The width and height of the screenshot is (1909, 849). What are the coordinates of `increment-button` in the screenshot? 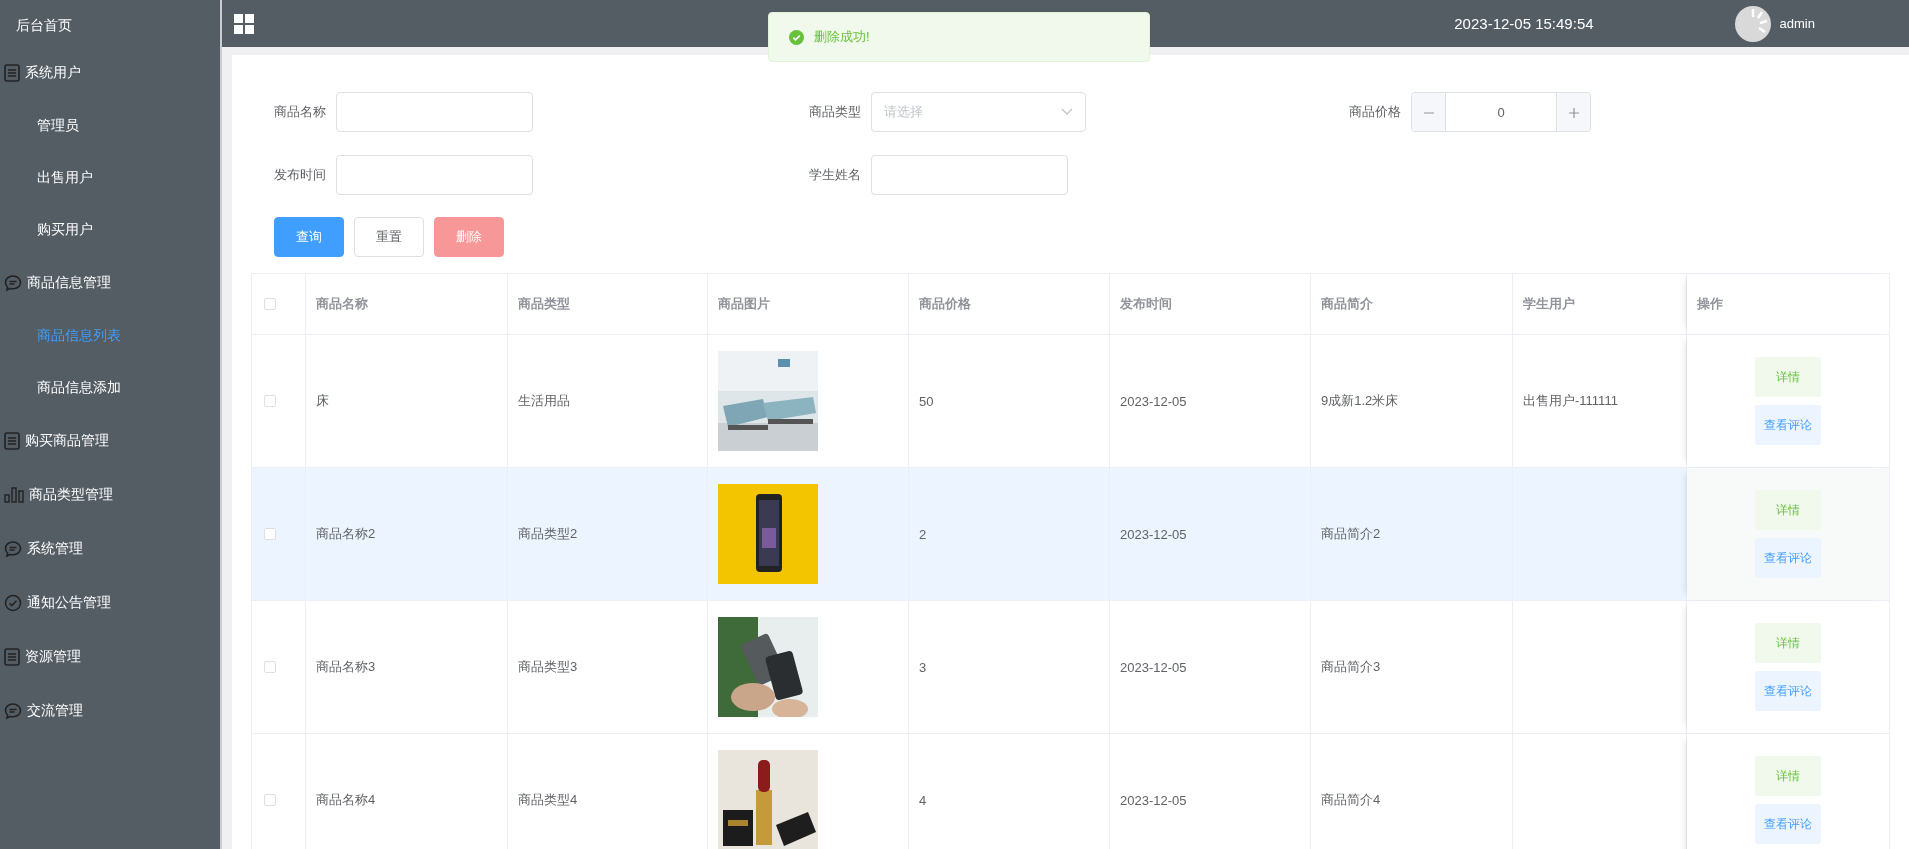 It's located at (1573, 112).